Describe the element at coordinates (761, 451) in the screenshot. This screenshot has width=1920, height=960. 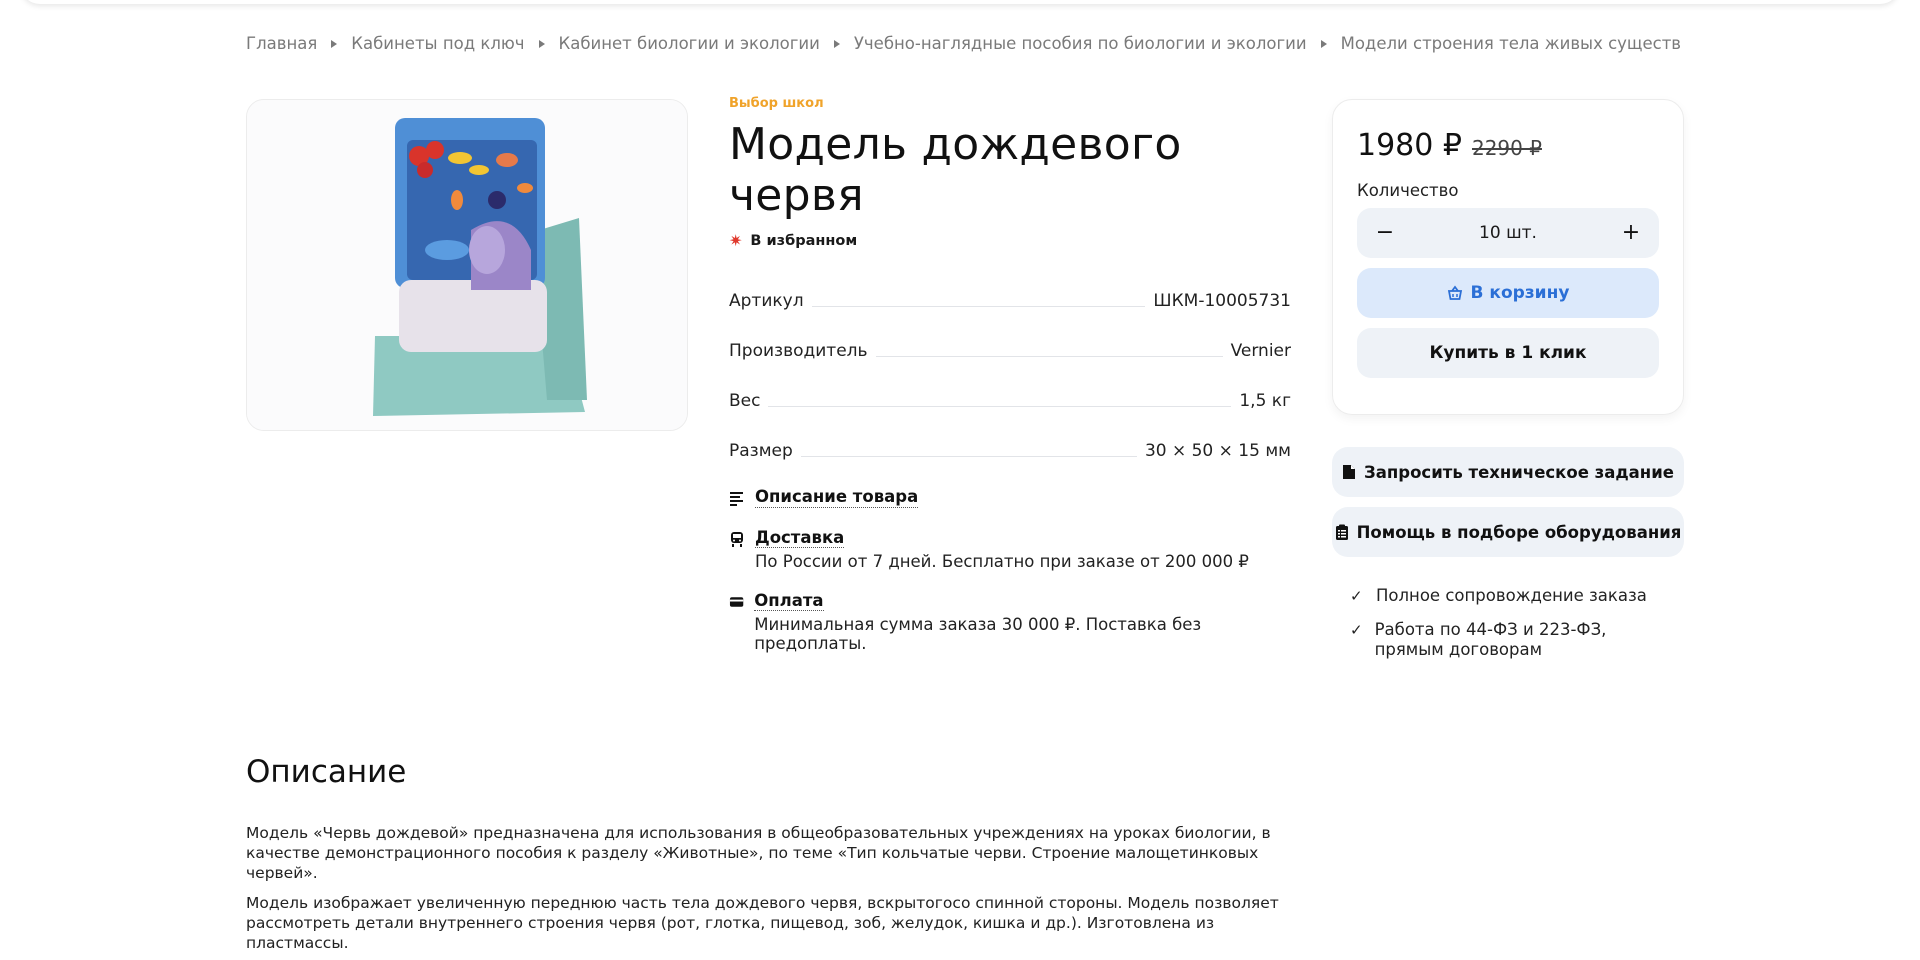
I see `property-name: Размер` at that location.